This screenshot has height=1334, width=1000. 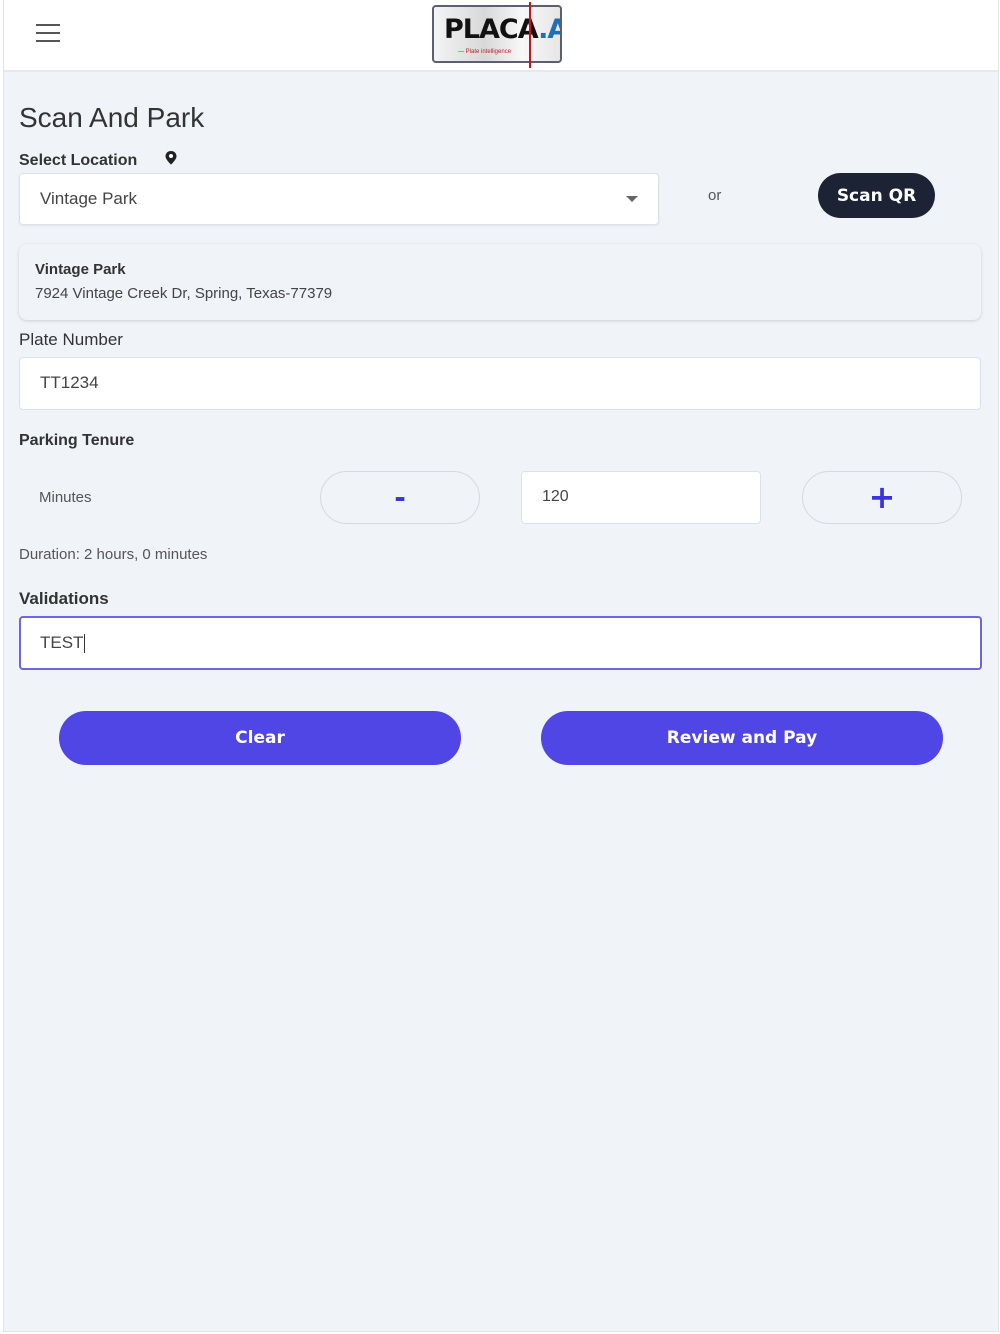 I want to click on logo-red-line, so click(x=530, y=35).